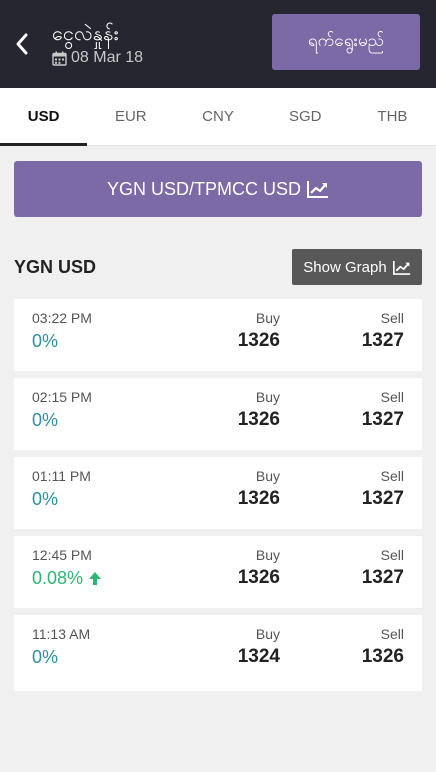 The width and height of the screenshot is (436, 772). I want to click on list-item: 12:45 PM 0.08% Buy 1326 Sell 1327, so click(218, 572).